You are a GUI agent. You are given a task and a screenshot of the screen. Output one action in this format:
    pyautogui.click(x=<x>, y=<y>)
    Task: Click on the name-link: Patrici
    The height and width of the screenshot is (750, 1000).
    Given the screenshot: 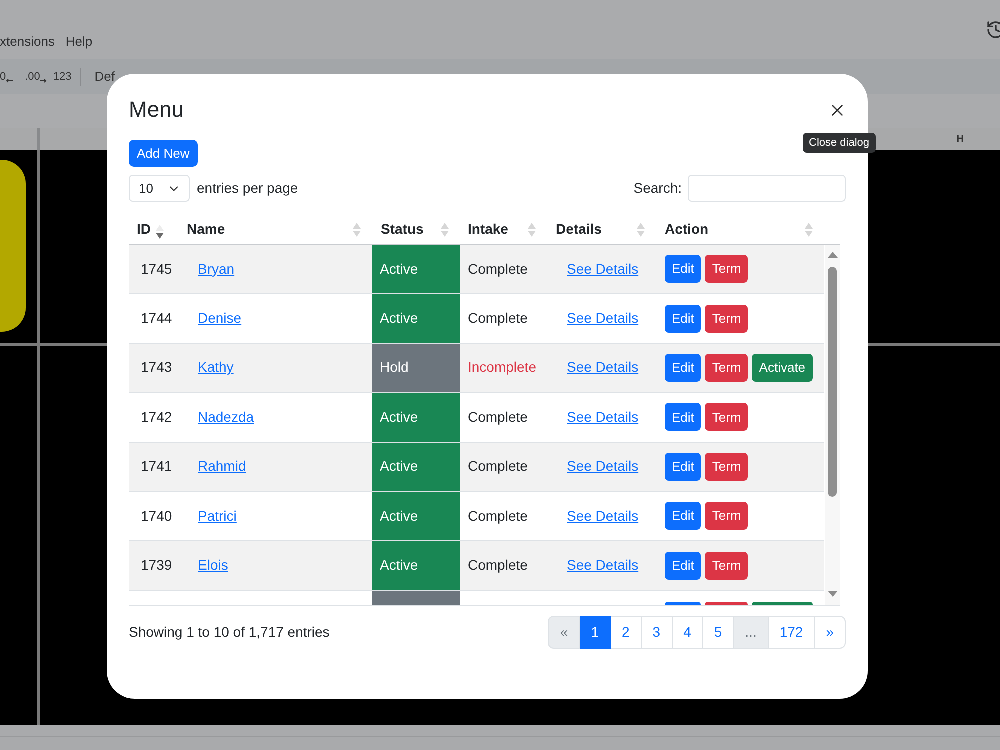 What is the action you would take?
    pyautogui.click(x=217, y=516)
    